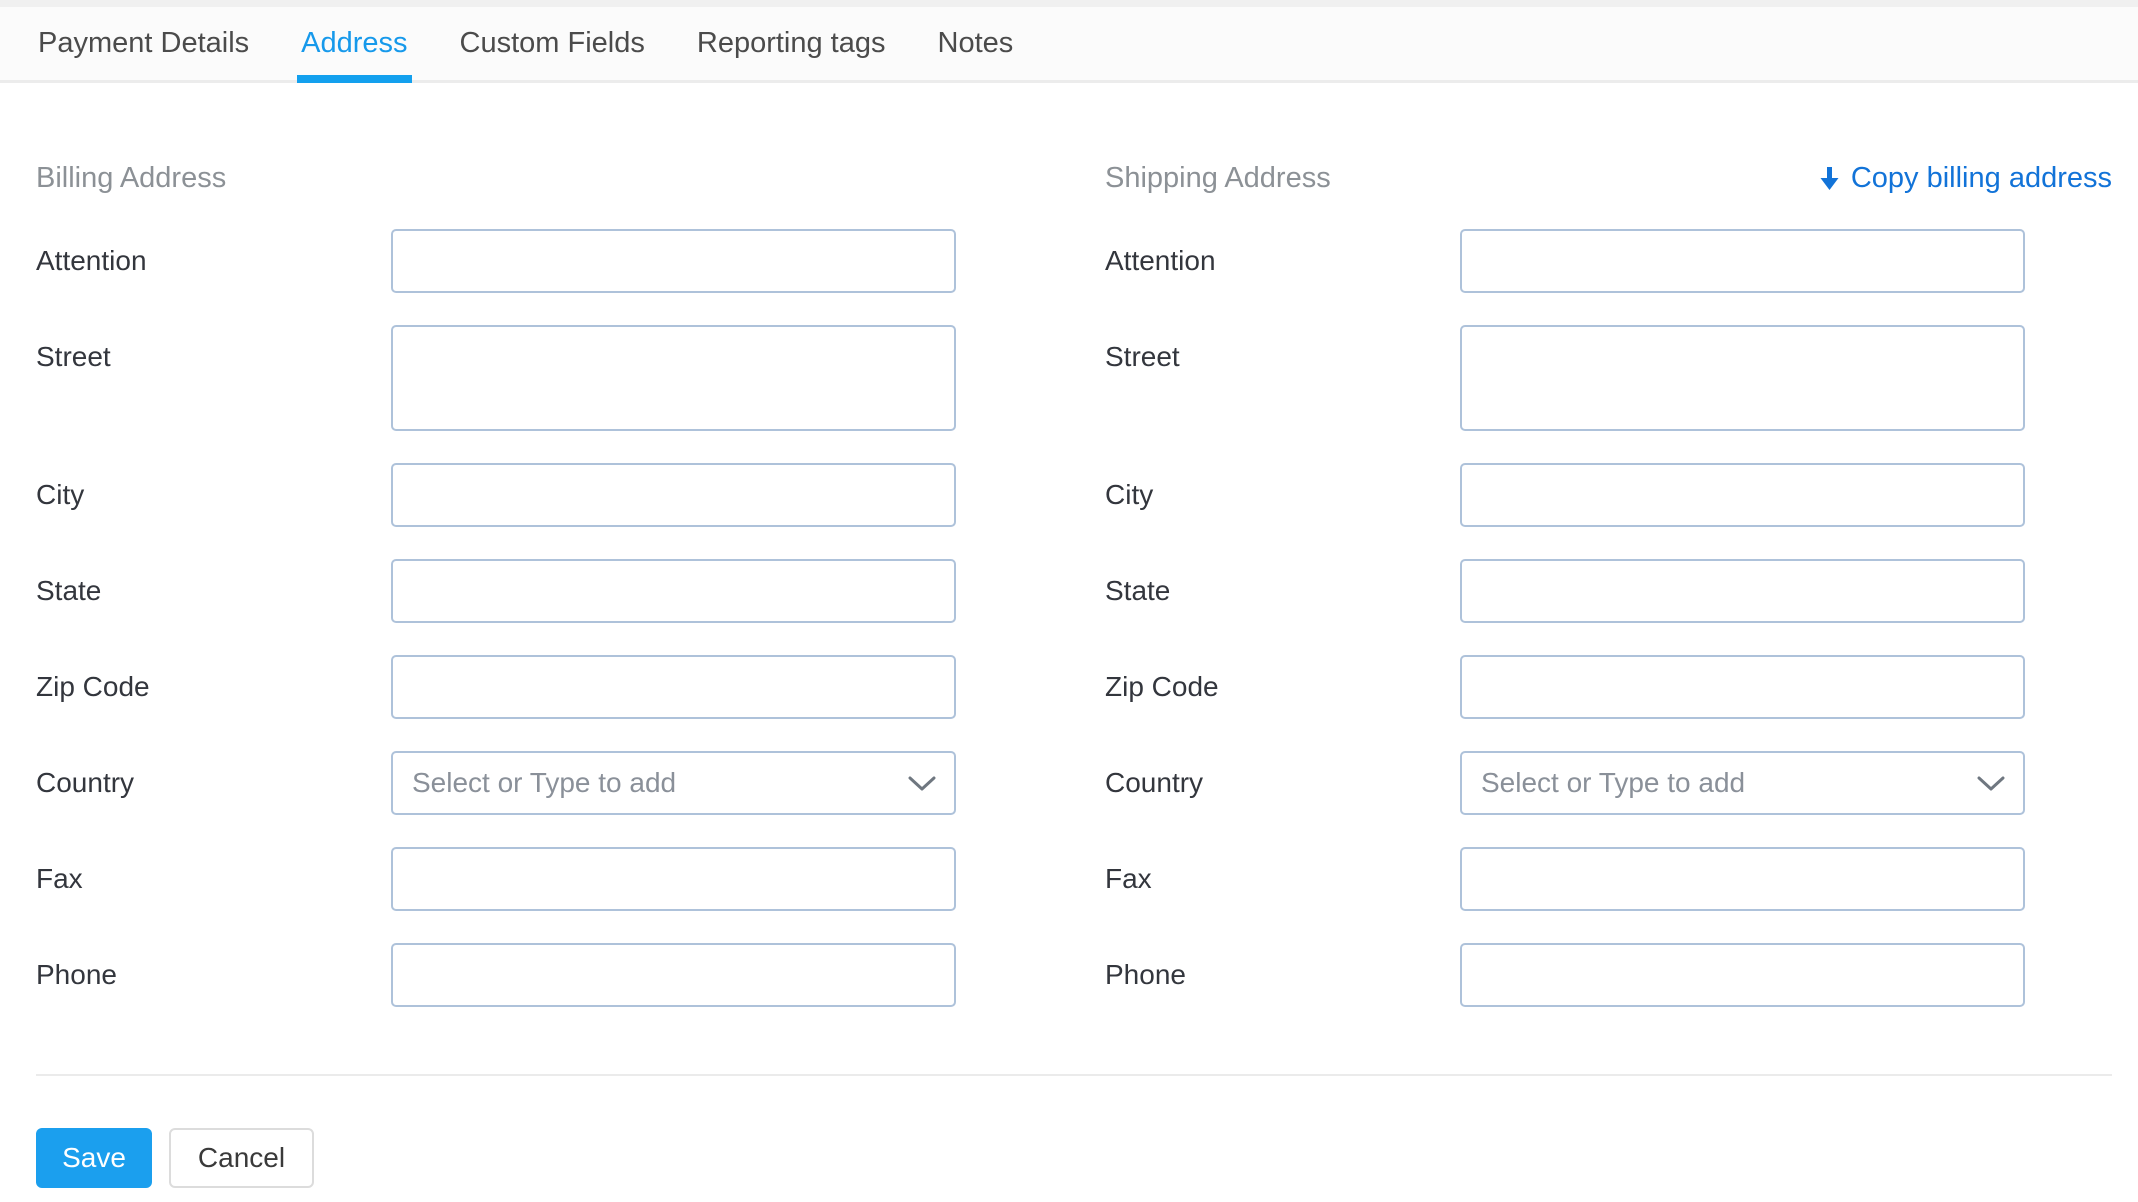  What do you see at coordinates (354, 45) in the screenshot?
I see `tab-address: Address` at bounding box center [354, 45].